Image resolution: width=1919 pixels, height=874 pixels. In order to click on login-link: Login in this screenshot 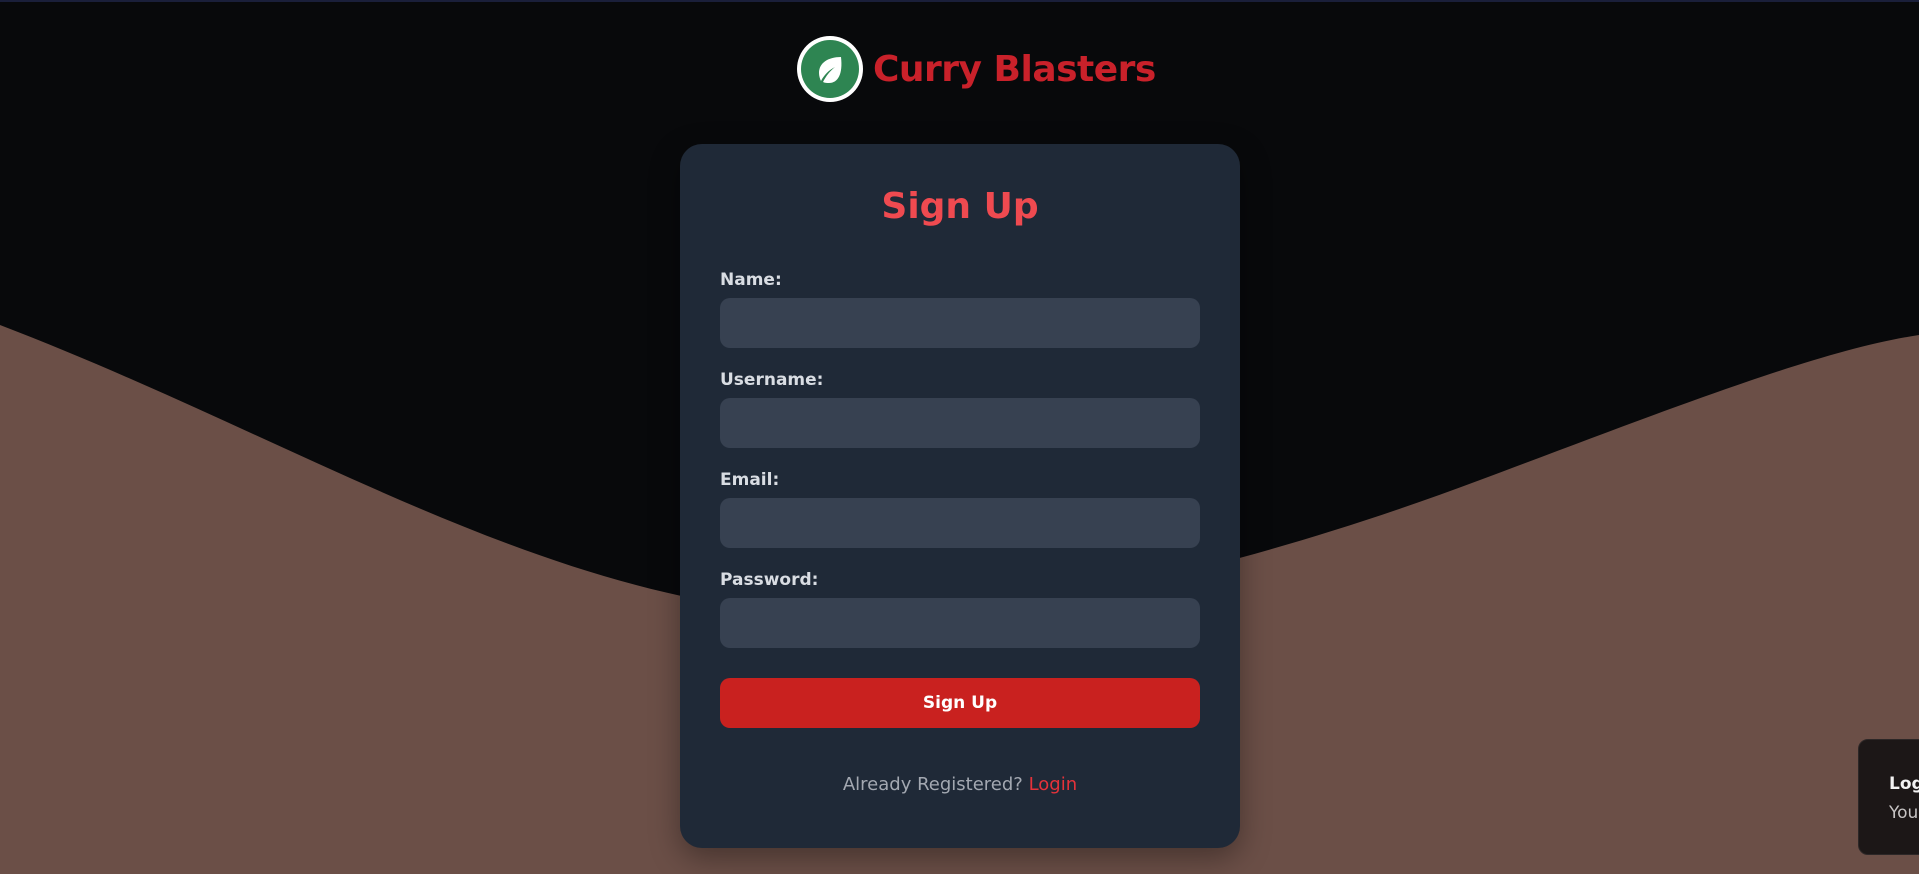, I will do `click(1053, 784)`.